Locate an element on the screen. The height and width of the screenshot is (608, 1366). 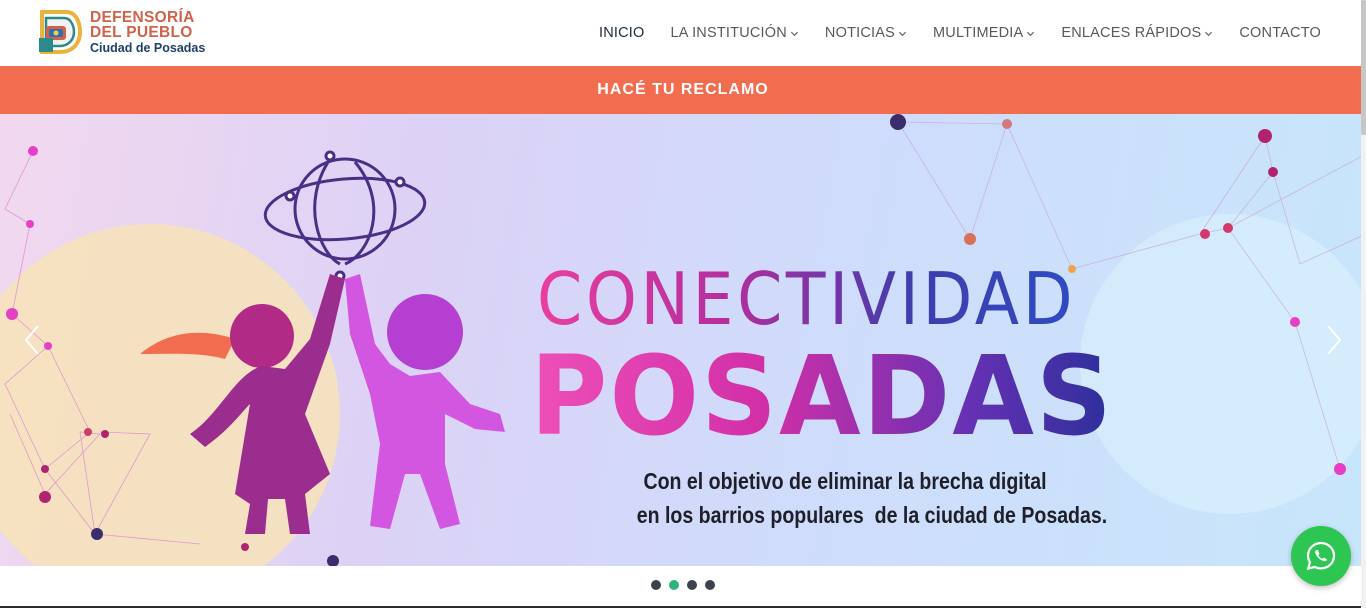
nav-item-multimedia: MULTIMEDIA is located at coordinates (984, 33).